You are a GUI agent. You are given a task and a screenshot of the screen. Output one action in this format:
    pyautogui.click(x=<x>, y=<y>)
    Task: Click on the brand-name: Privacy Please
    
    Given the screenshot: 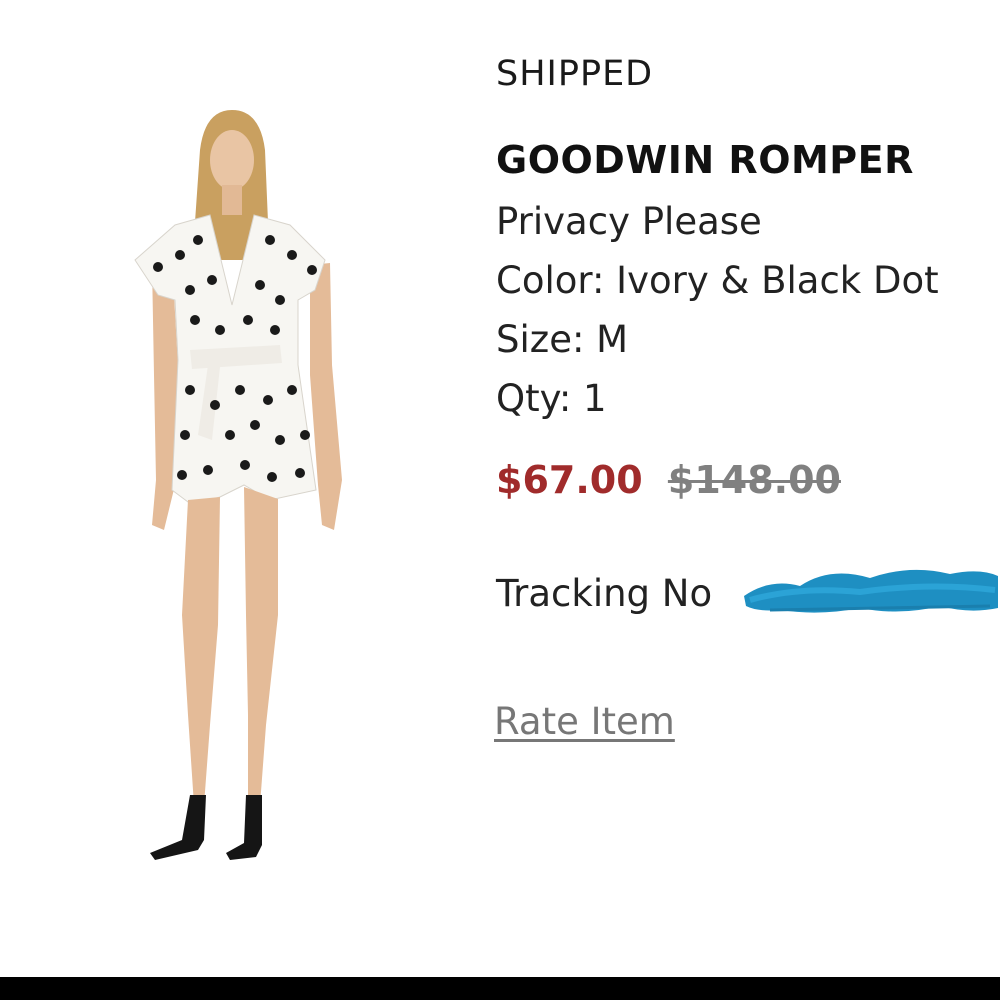 What is the action you would take?
    pyautogui.click(x=629, y=221)
    